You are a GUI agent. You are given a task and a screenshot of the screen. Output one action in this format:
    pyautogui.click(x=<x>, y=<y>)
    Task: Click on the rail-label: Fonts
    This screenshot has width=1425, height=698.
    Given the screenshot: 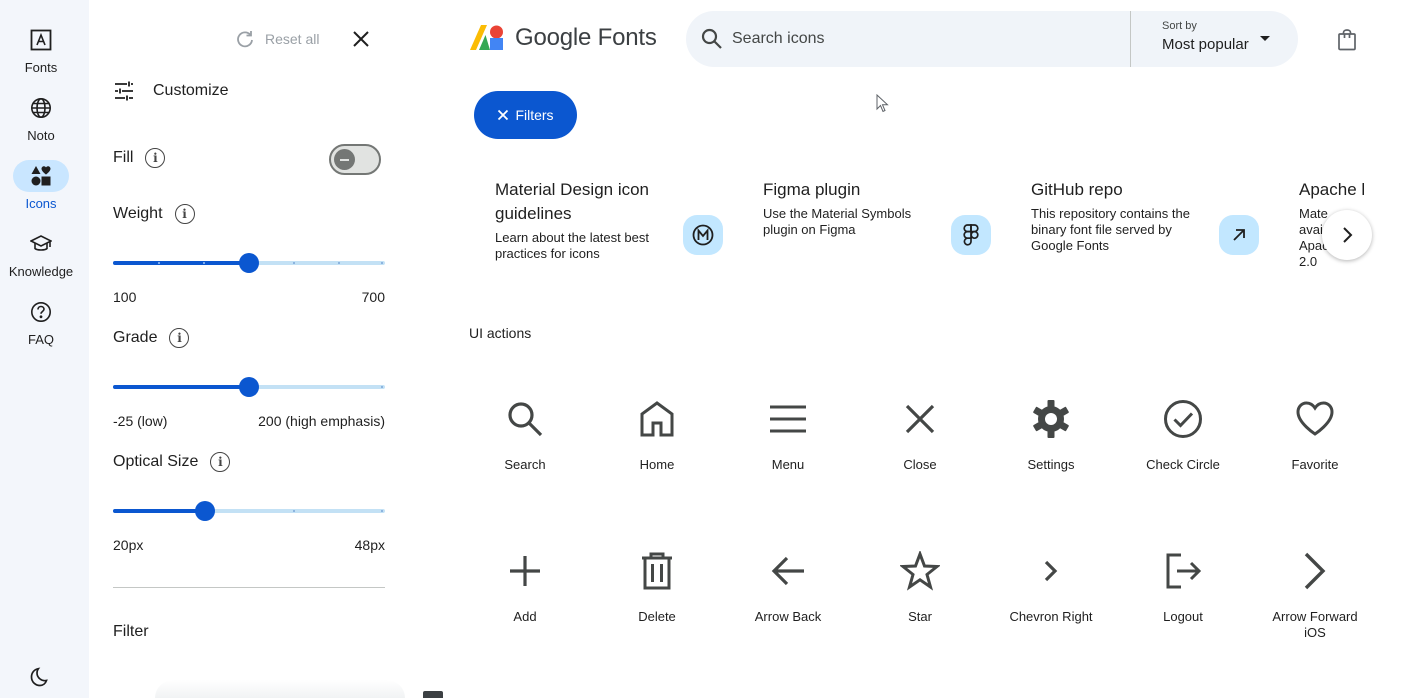 What is the action you would take?
    pyautogui.click(x=41, y=67)
    